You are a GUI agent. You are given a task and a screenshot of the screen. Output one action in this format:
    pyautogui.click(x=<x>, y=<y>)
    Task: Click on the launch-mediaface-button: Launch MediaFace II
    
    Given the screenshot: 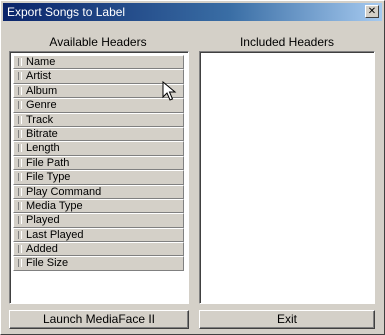 What is the action you would take?
    pyautogui.click(x=99, y=319)
    